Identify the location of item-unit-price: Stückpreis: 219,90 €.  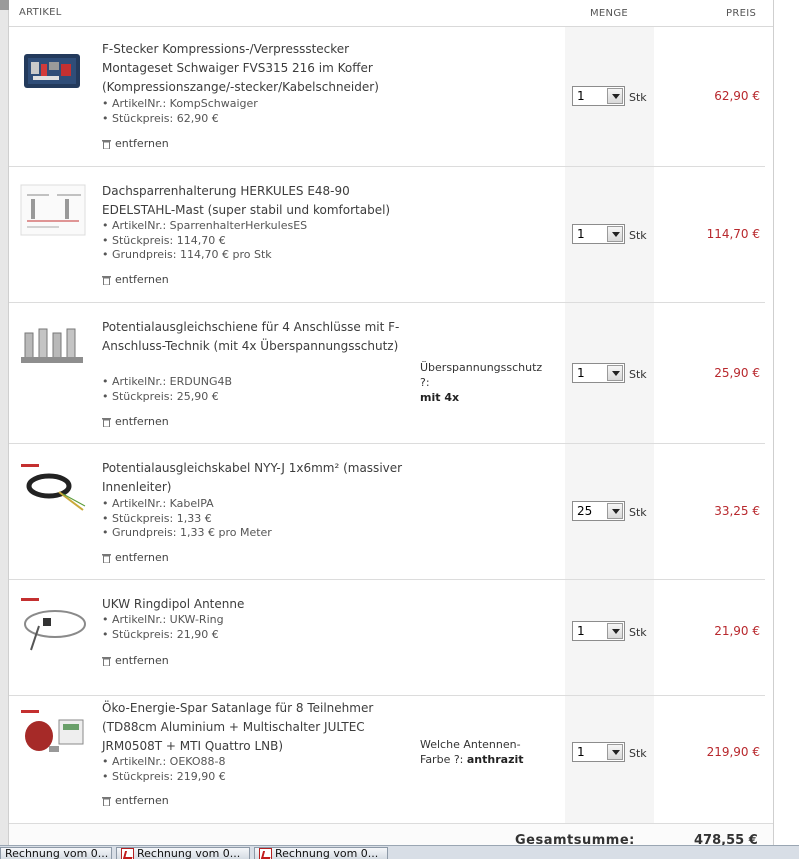
(164, 777).